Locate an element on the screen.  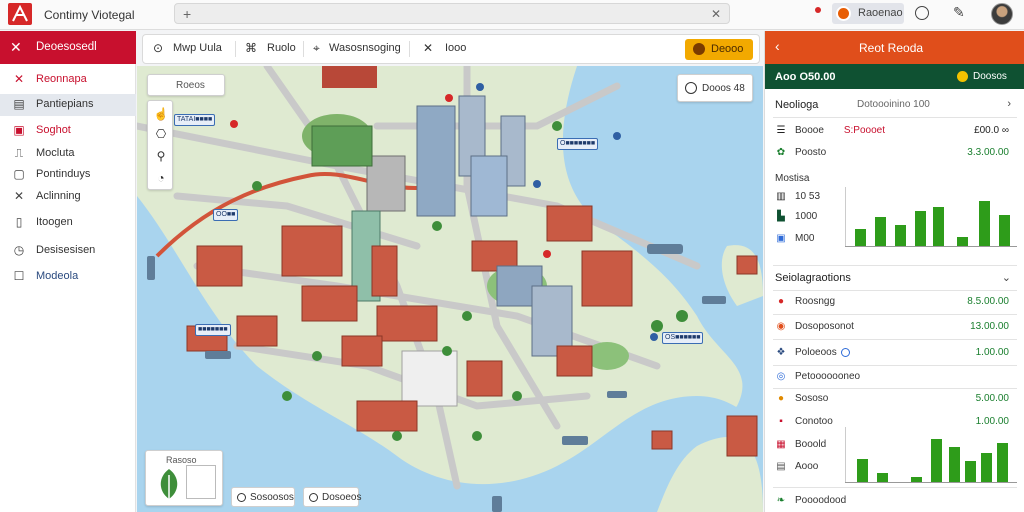
toolbar-item-tools: Iooo is located at coordinates (455, 48).